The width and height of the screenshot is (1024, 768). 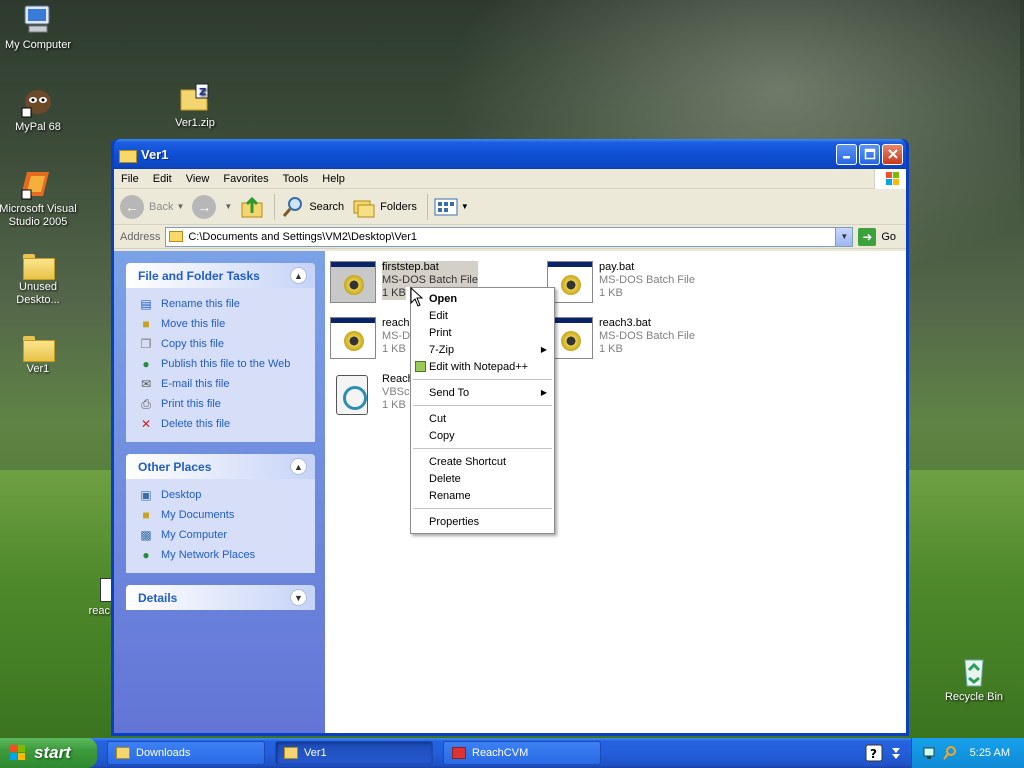 What do you see at coordinates (652, 282) in the screenshot?
I see `file-item: pay.bat MS-DOS Batch File 1 KB` at bounding box center [652, 282].